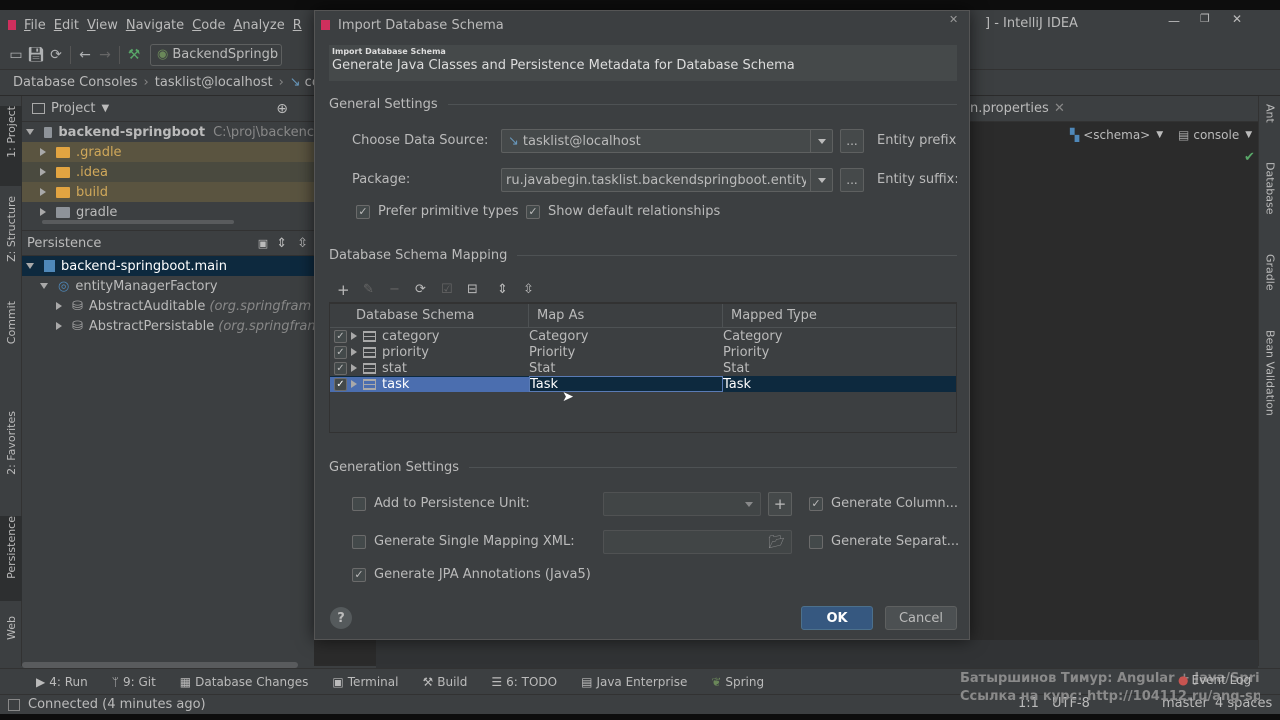  Describe the element at coordinates (105, 55) in the screenshot. I see `forward-icon: →` at that location.